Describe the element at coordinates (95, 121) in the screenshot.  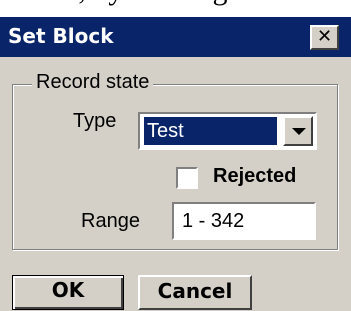
I see `type-label: Type` at that location.